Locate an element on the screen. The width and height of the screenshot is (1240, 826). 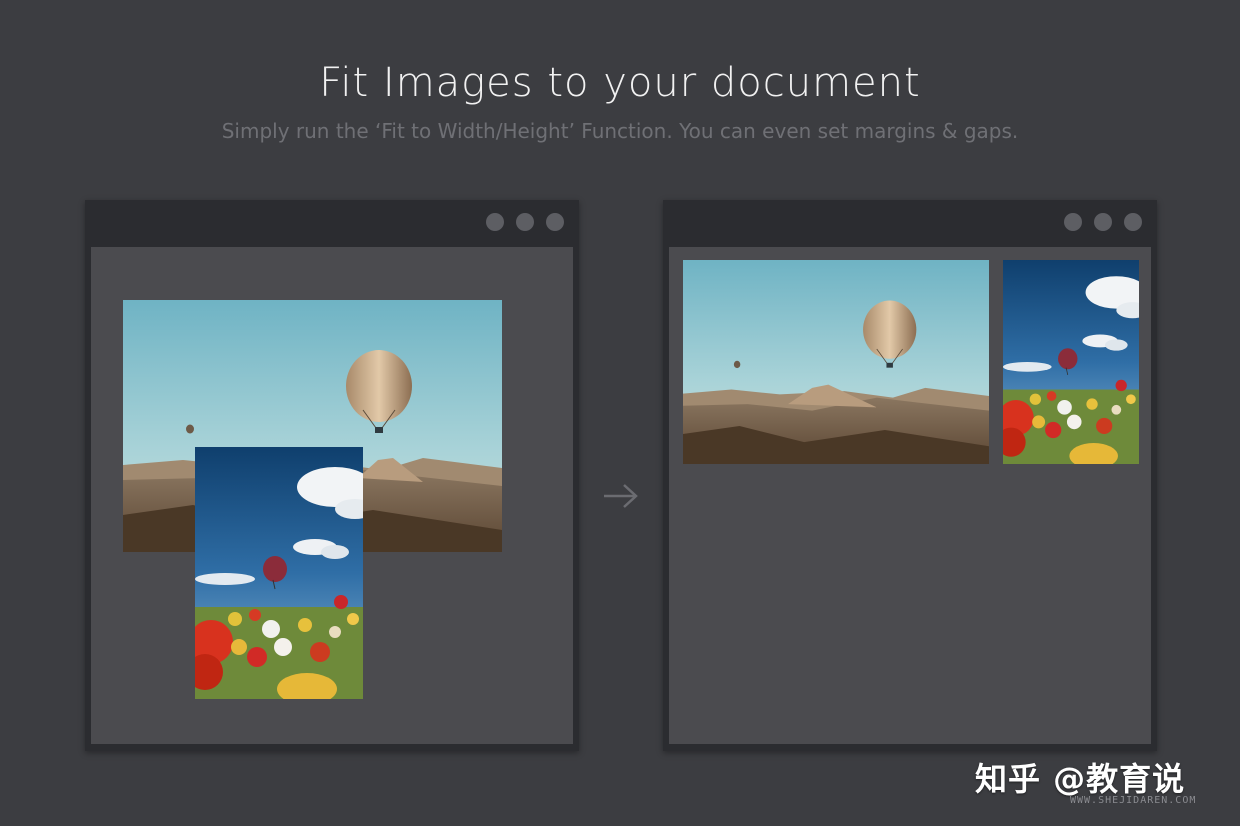
arrow-right-icon is located at coordinates (620, 496).